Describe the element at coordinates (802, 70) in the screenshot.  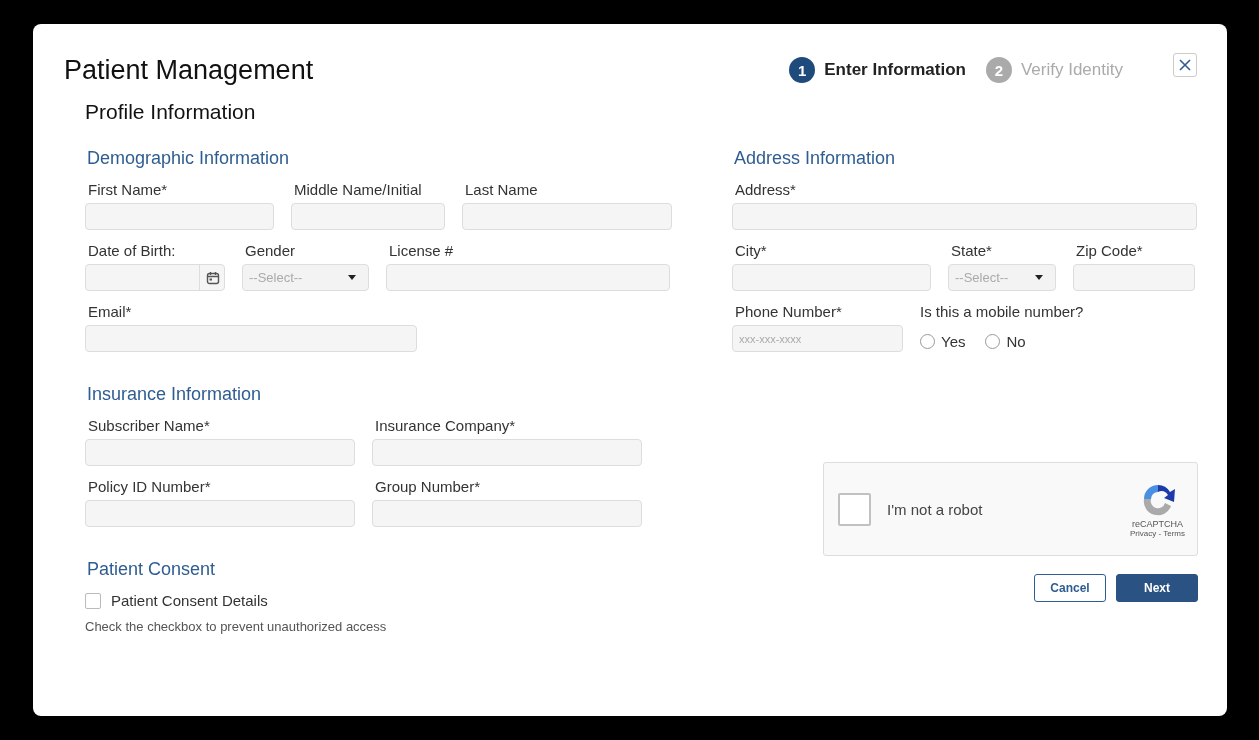
I see `step-number: 1` at that location.